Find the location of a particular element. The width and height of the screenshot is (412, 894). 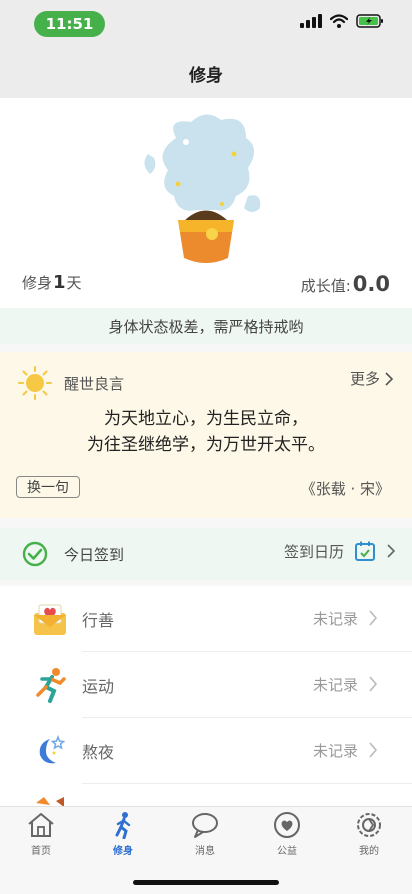

tab-cultivate: 修身 is located at coordinates (123, 834).